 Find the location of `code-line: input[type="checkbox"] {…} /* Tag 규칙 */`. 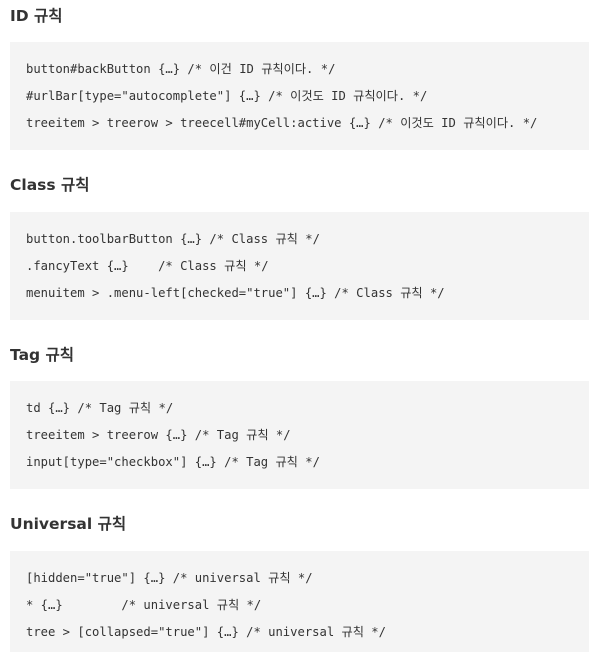

code-line: input[type="checkbox"] {…} /* Tag 규칙 */ is located at coordinates (173, 462).